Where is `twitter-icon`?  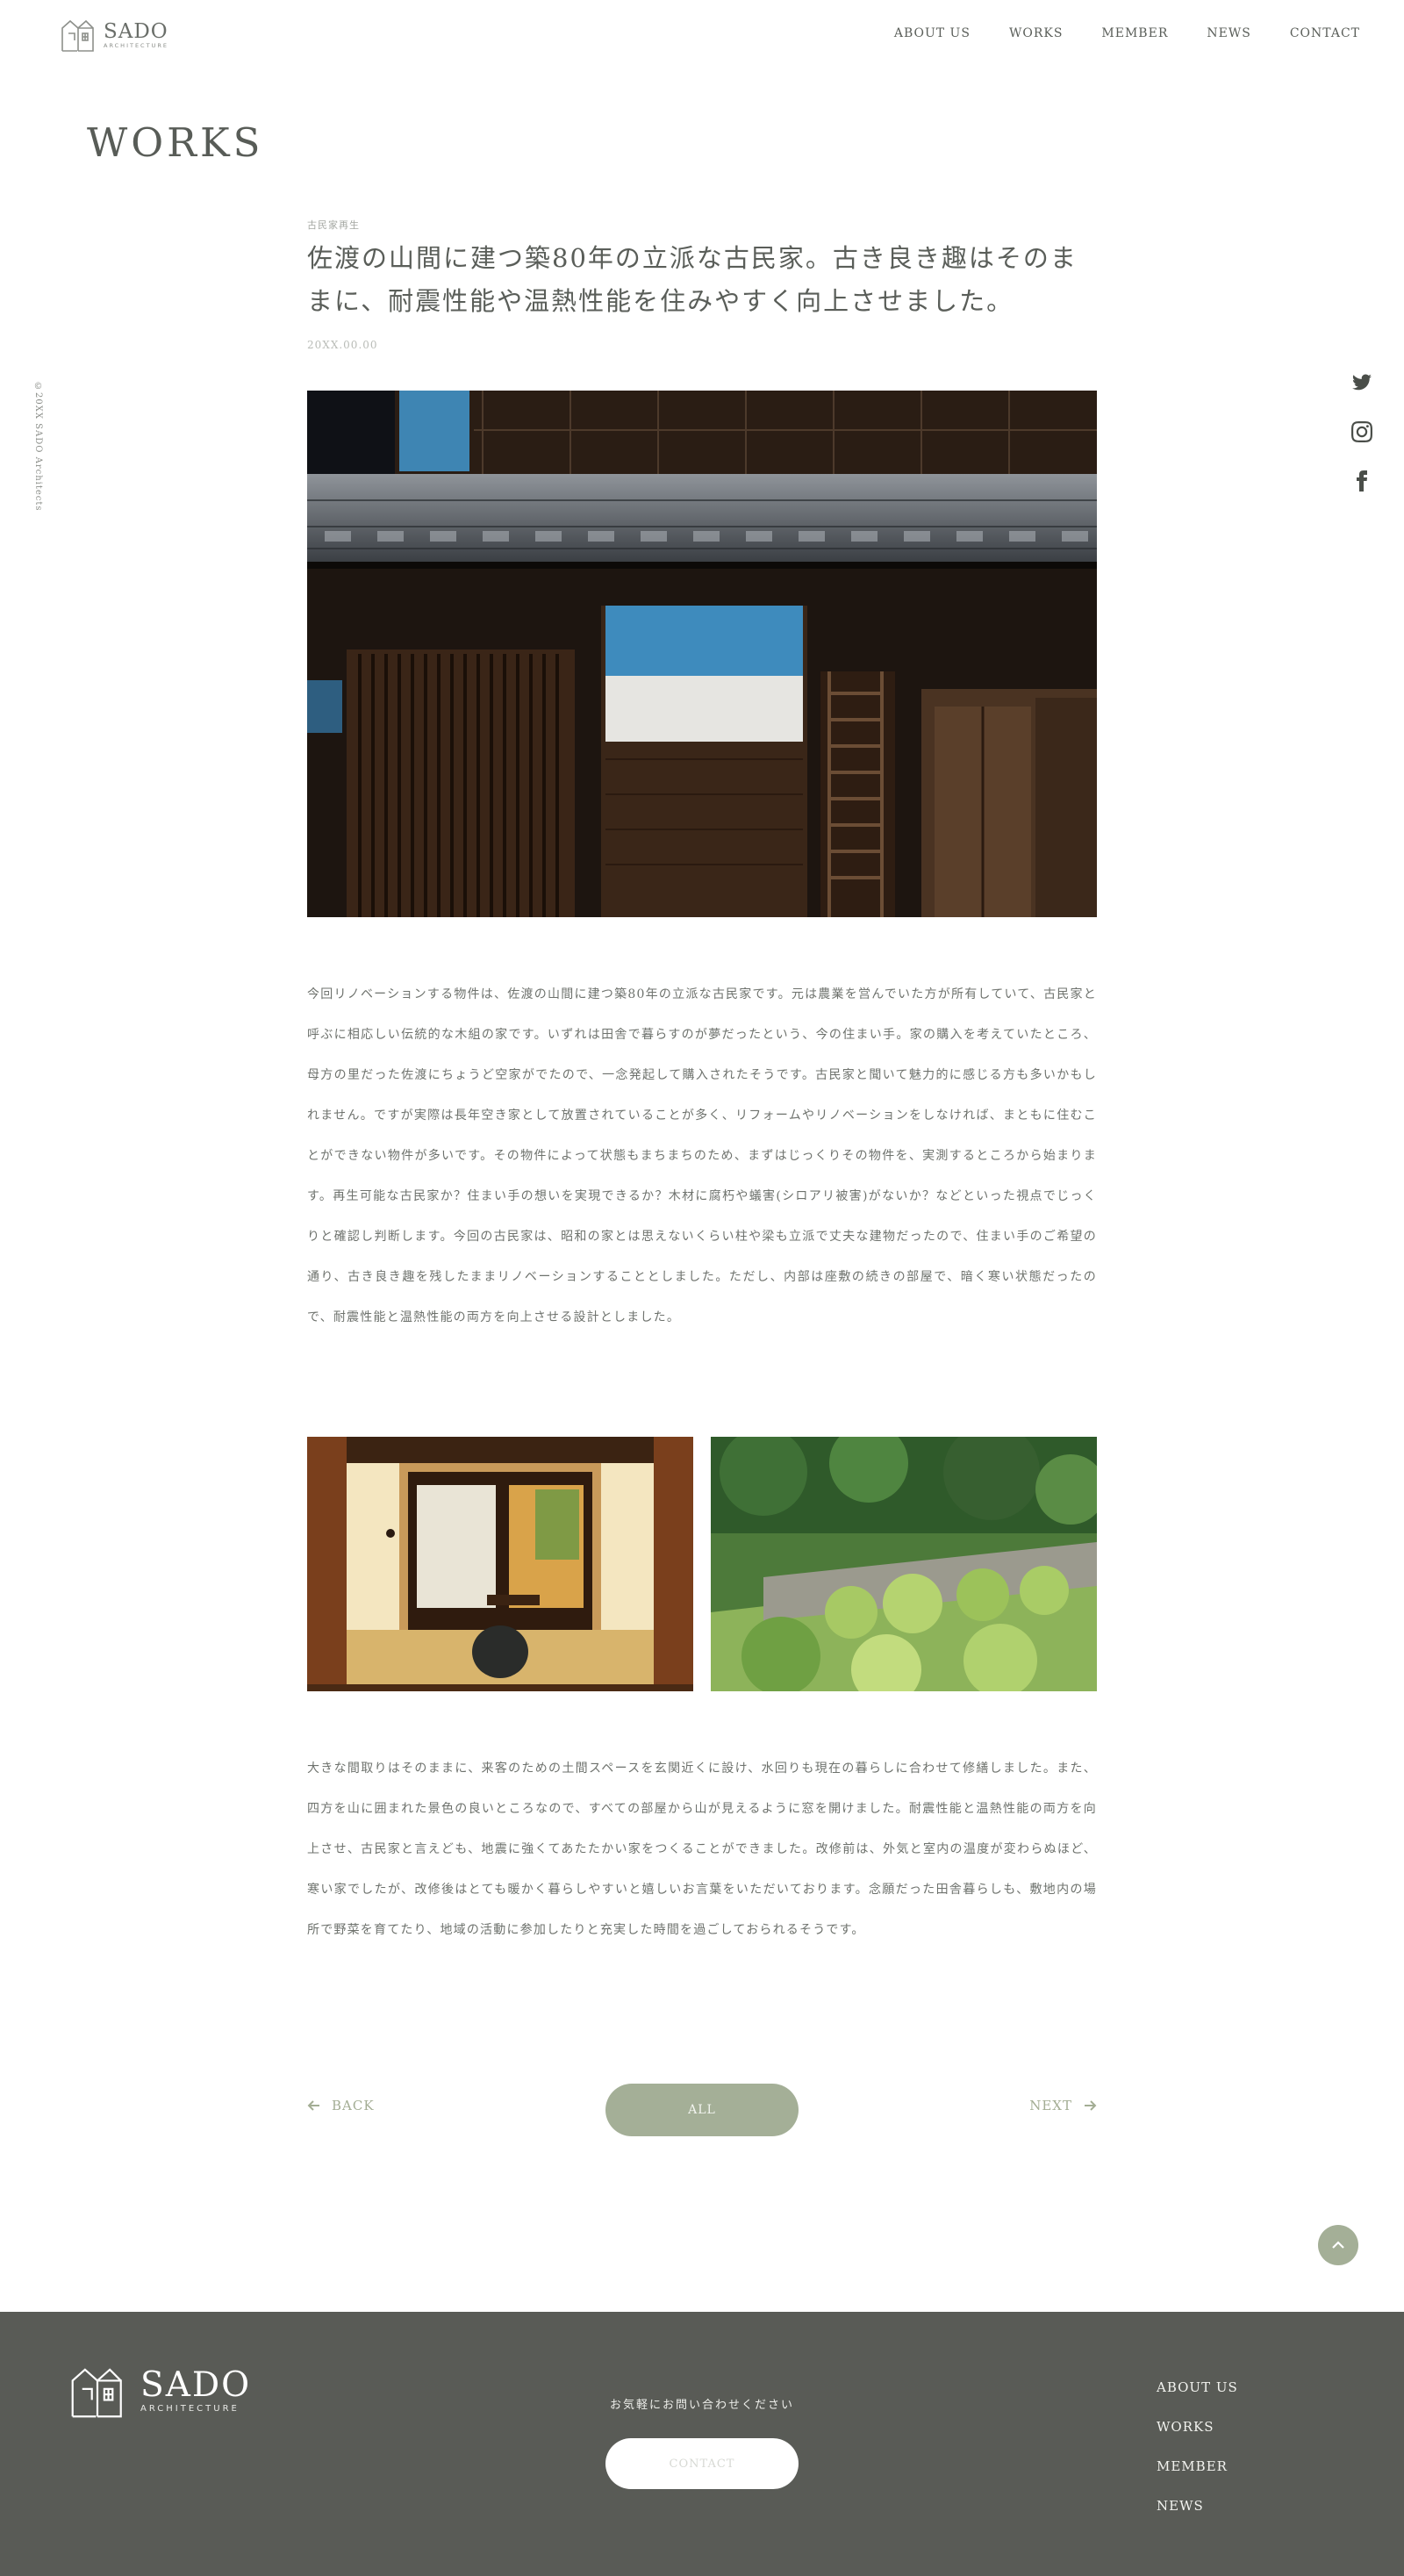 twitter-icon is located at coordinates (1362, 382).